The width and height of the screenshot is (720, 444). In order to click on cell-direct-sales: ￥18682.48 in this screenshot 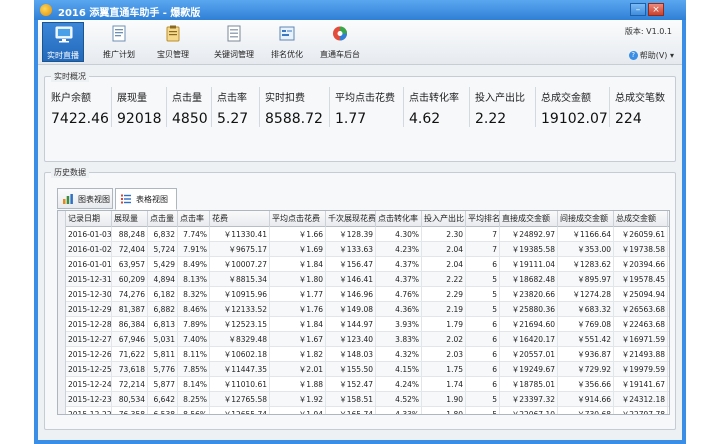, I will do `click(529, 279)`.